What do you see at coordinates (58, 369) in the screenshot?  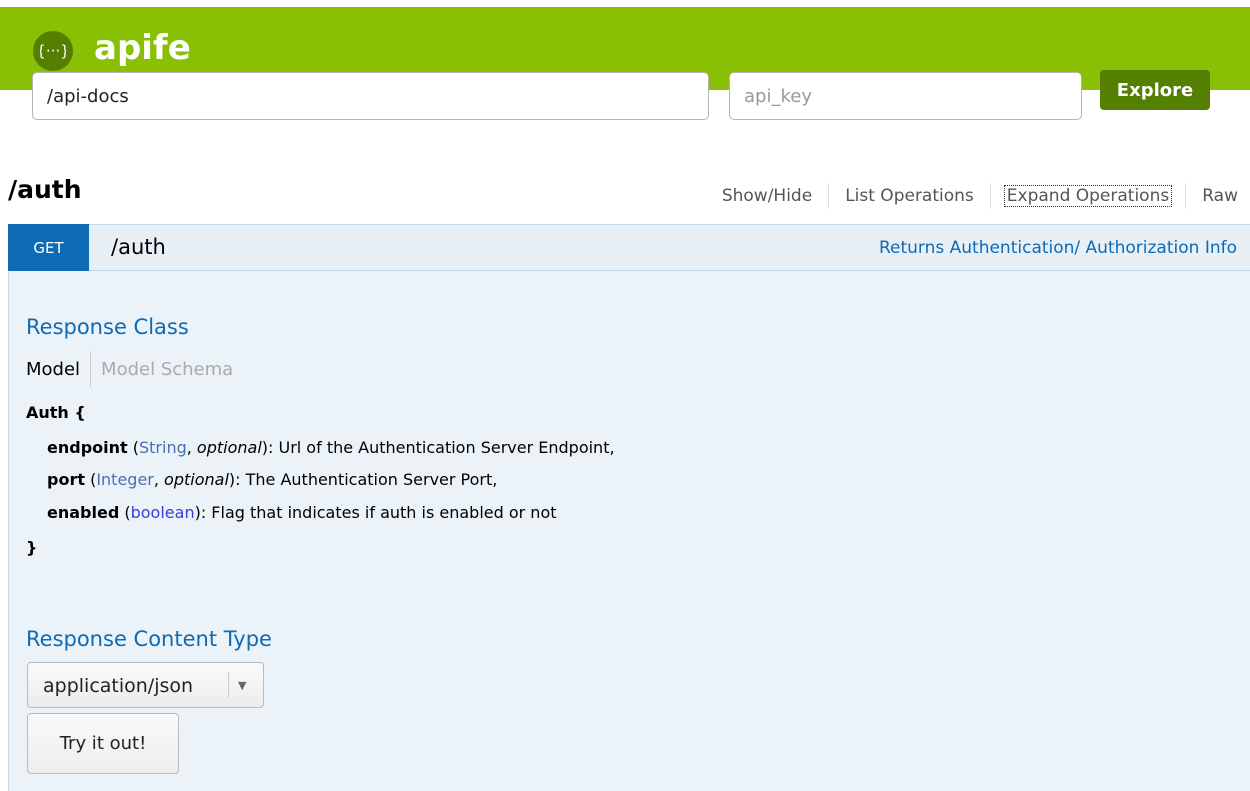 I see `model-tab: Model` at bounding box center [58, 369].